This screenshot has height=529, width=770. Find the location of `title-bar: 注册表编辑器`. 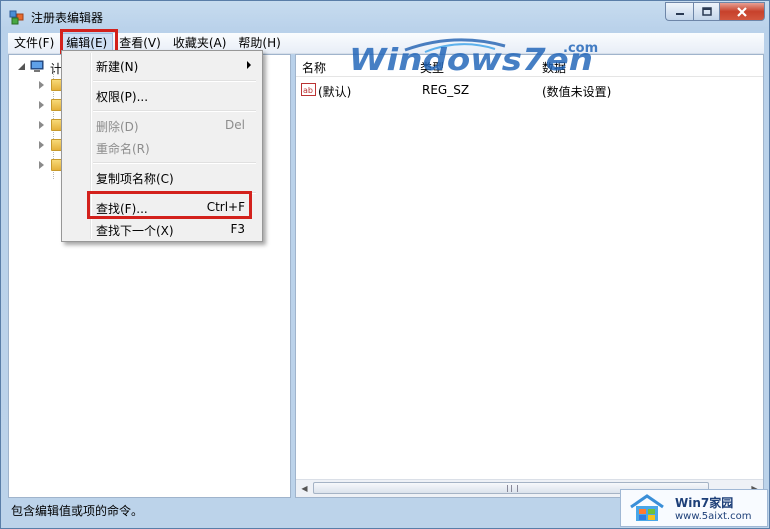

title-bar: 注册表编辑器 is located at coordinates (385, 17).